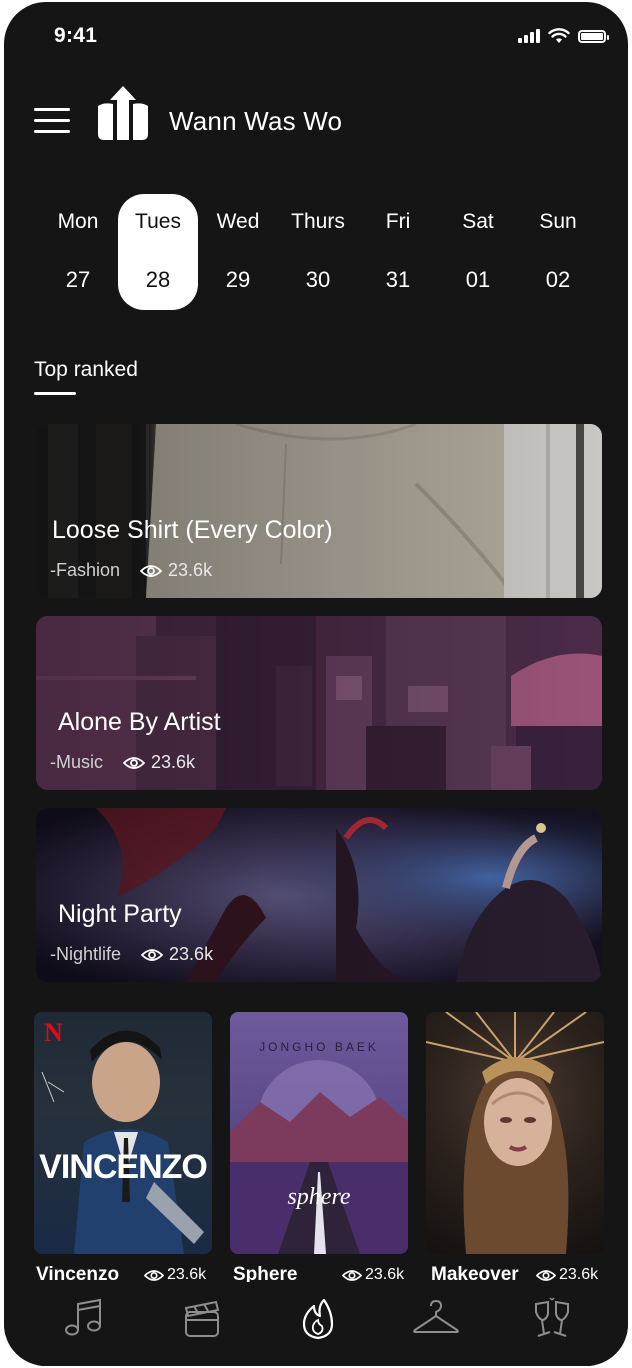 The image size is (632, 1368). I want to click on day-name: Thurs, so click(318, 221).